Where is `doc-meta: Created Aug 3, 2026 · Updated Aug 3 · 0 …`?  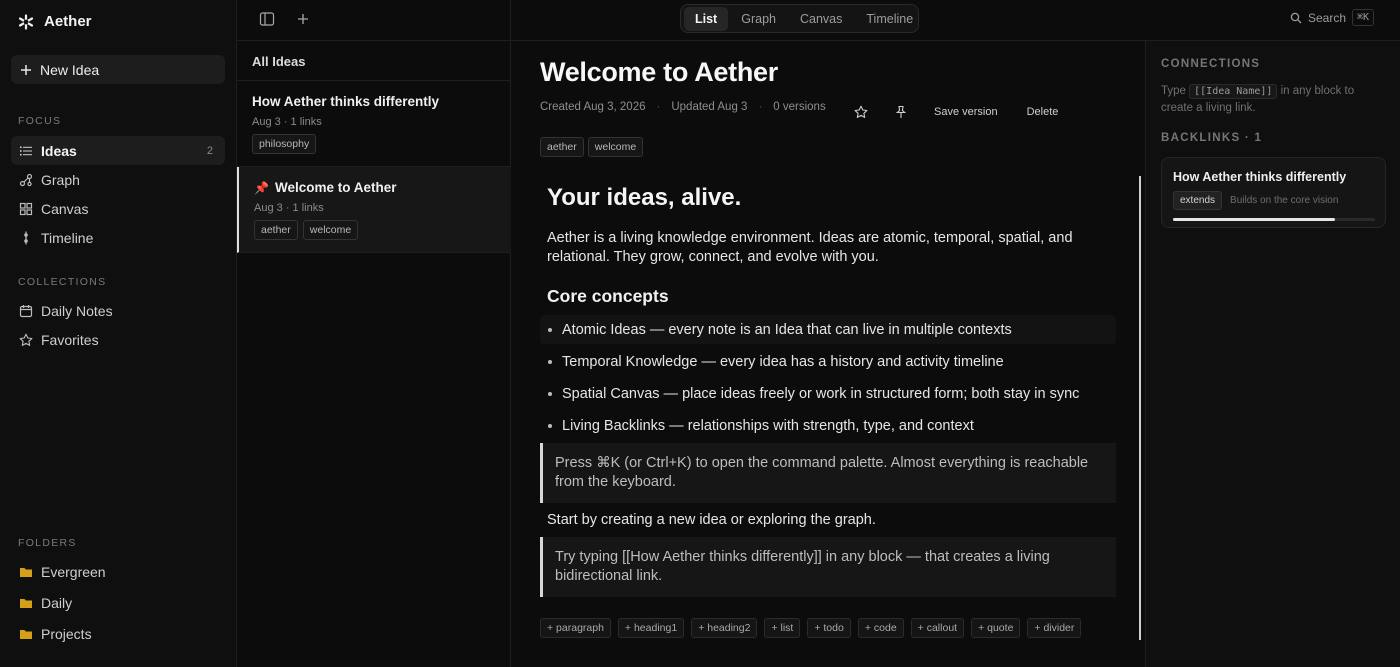 doc-meta: Created Aug 3, 2026 · Updated Aug 3 · 0 … is located at coordinates (683, 107).